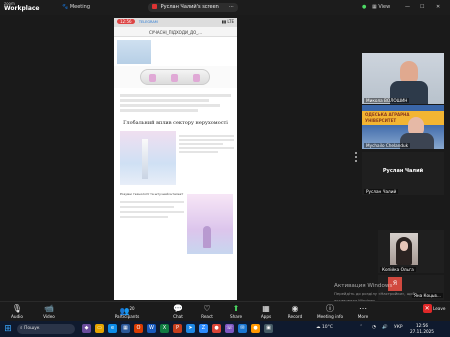 Image resolution: width=450 pixels, height=337 pixels. Describe the element at coordinates (190, 328) in the screenshot. I see `telegram-icon: ➤` at that location.